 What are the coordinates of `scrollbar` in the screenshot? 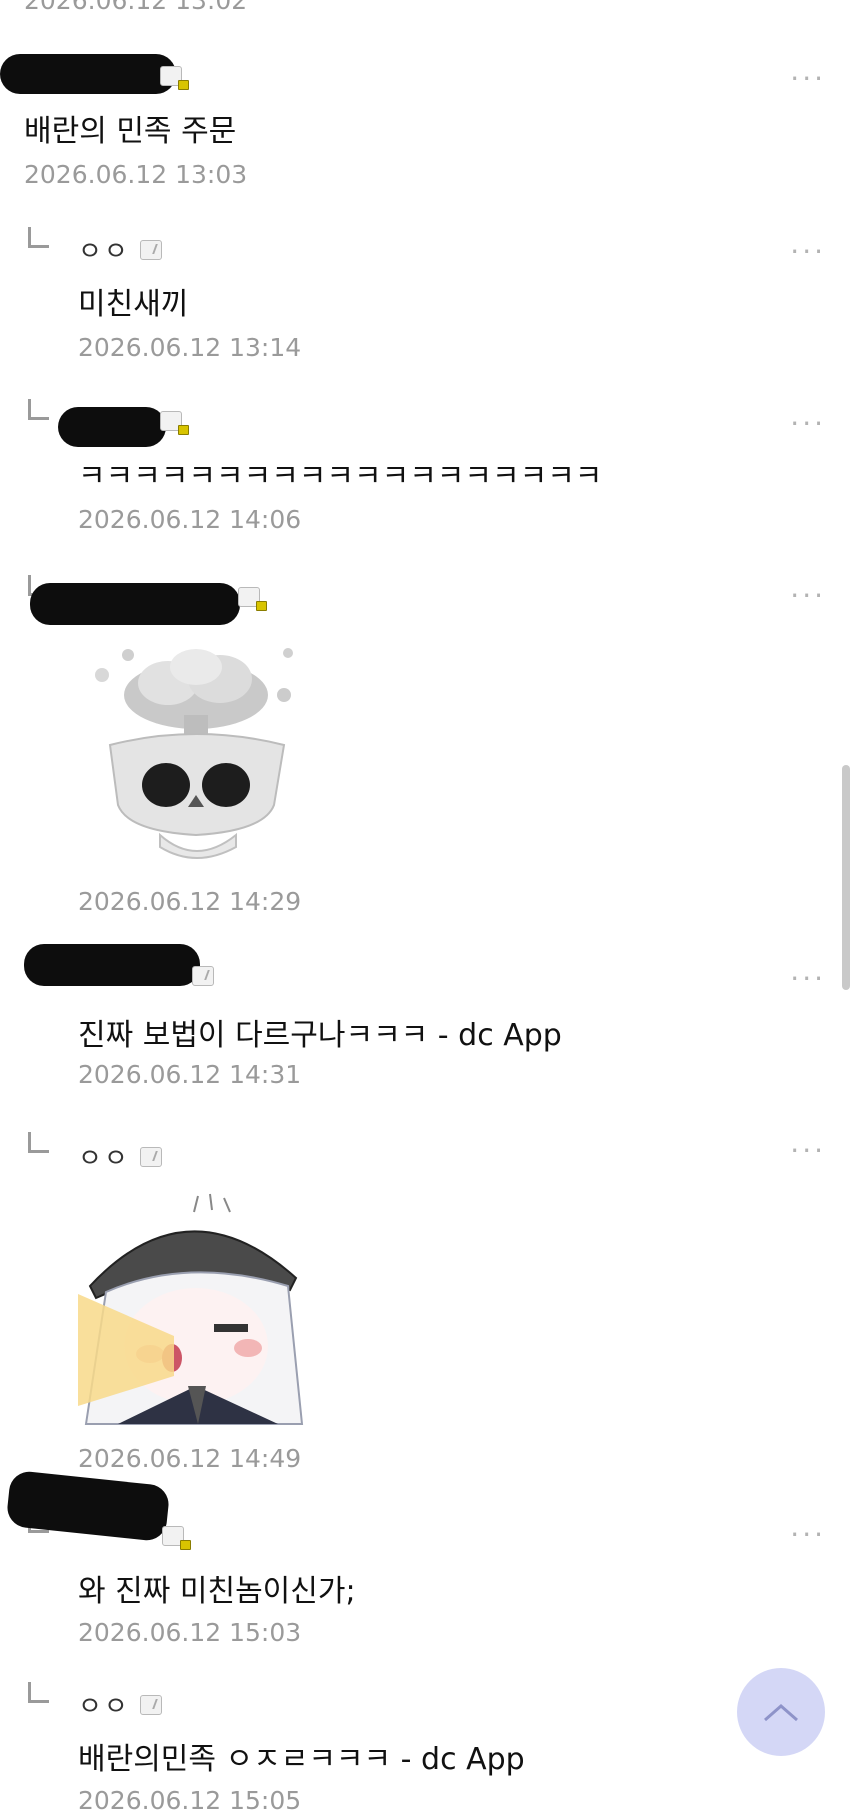 It's located at (846, 877).